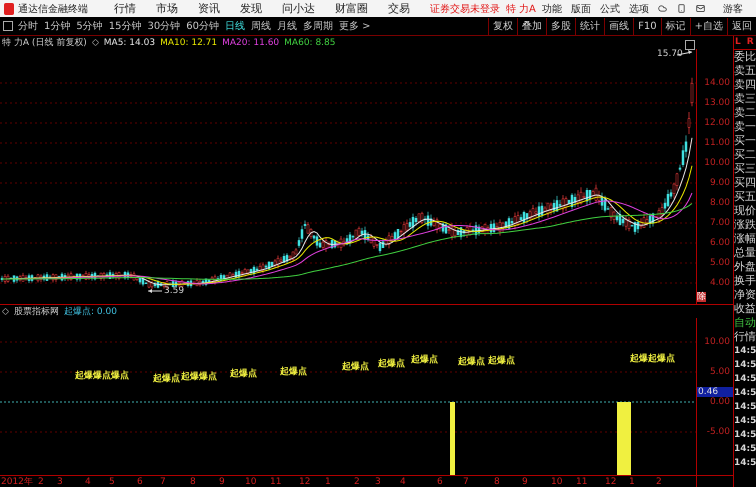  Describe the element at coordinates (521, 9) in the screenshot. I see `stock-name: 特 力A` at that location.